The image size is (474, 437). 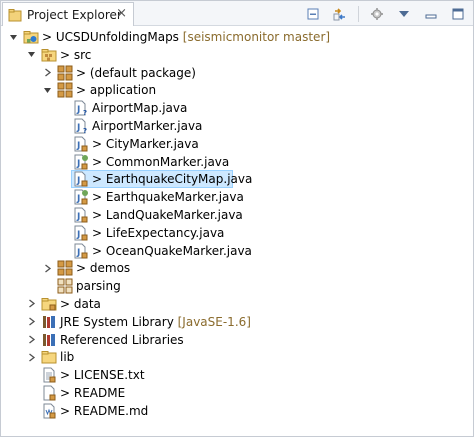 I want to click on empty-package-icon, so click(x=65, y=286).